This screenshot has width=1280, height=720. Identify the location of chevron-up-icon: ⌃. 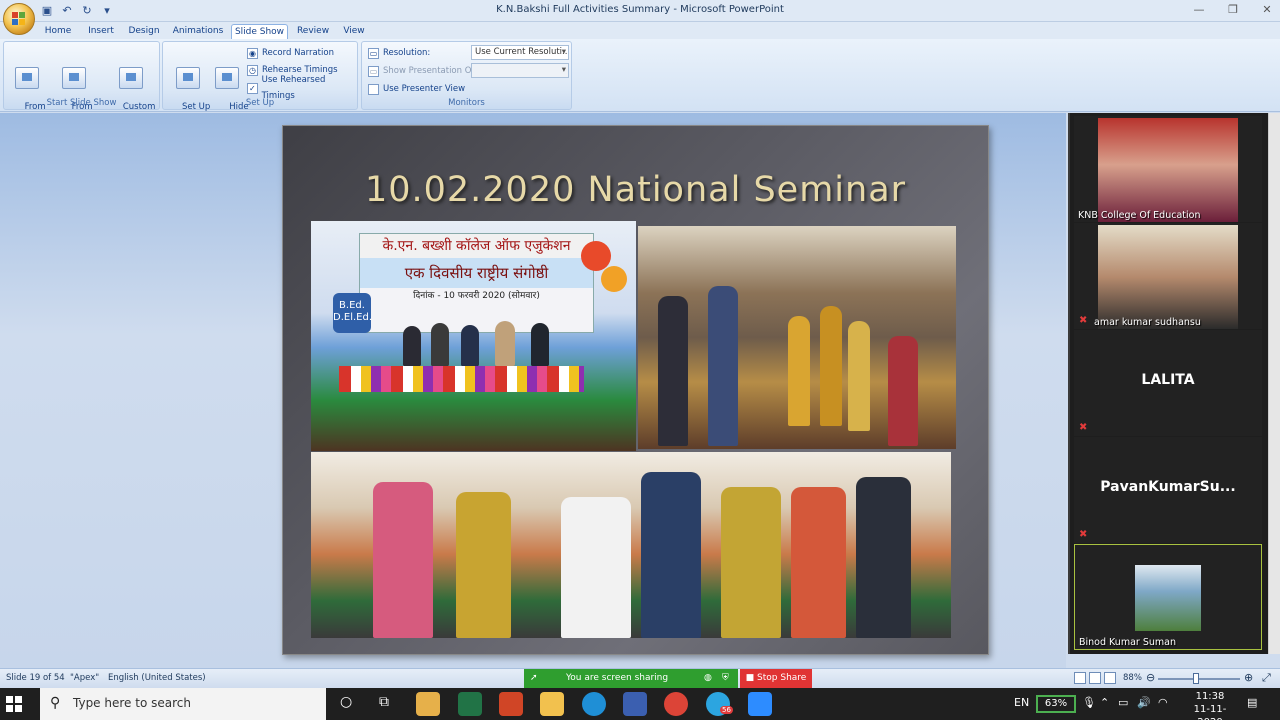
(1104, 702).